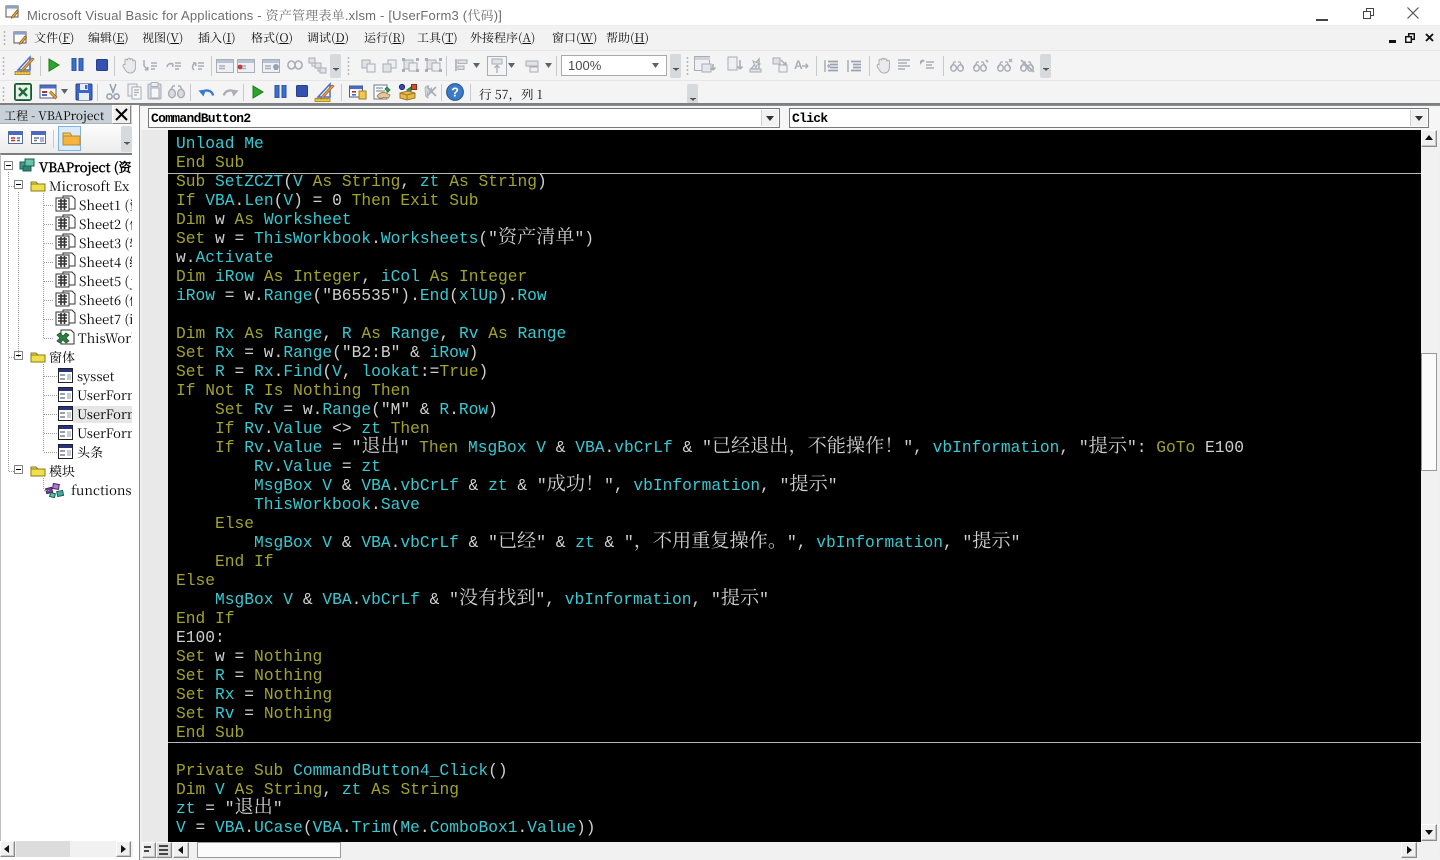 The height and width of the screenshot is (860, 1440). What do you see at coordinates (798, 65) in the screenshot?
I see `svg-text: A` at bounding box center [798, 65].